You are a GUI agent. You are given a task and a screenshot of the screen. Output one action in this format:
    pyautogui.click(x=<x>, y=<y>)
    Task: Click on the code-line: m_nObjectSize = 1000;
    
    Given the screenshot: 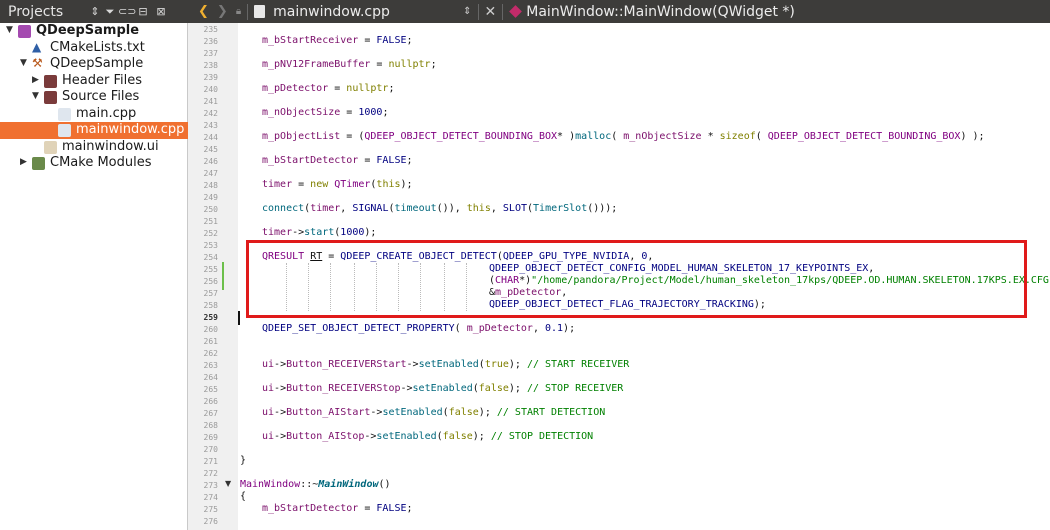 What is the action you would take?
    pyautogui.click(x=325, y=112)
    